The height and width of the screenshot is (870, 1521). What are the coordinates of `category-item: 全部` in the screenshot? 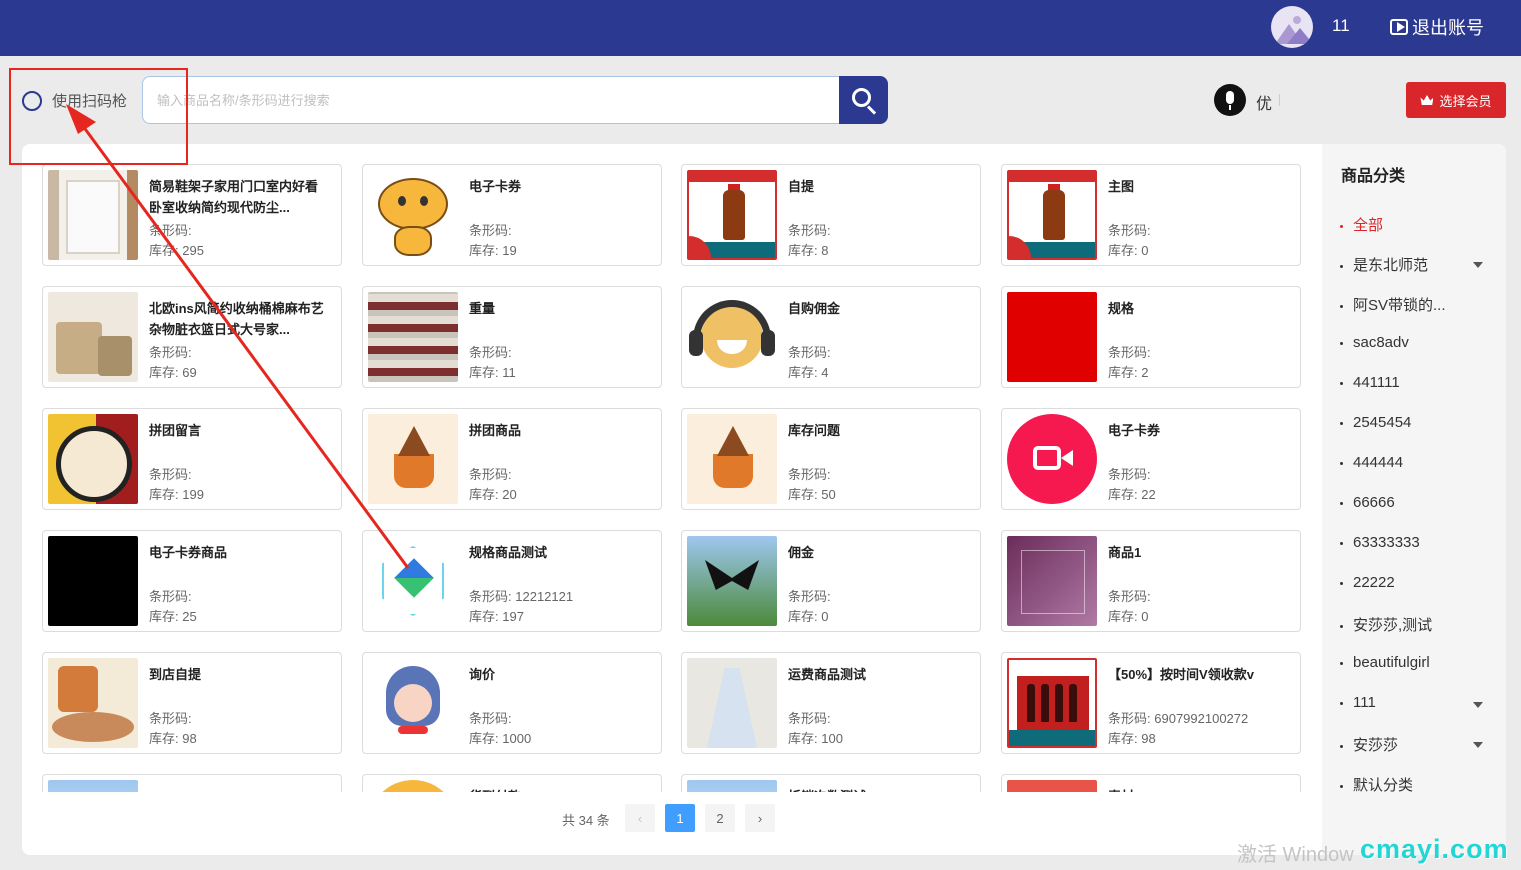 It's located at (1415, 224).